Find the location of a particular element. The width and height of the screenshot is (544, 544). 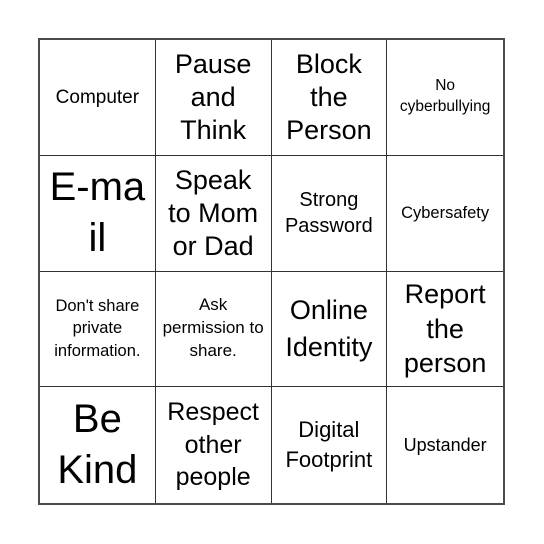

bingo-cell: Ask permission to share. is located at coordinates (213, 329).